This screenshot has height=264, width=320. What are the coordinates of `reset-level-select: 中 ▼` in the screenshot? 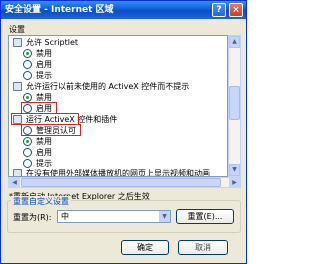 It's located at (114, 216).